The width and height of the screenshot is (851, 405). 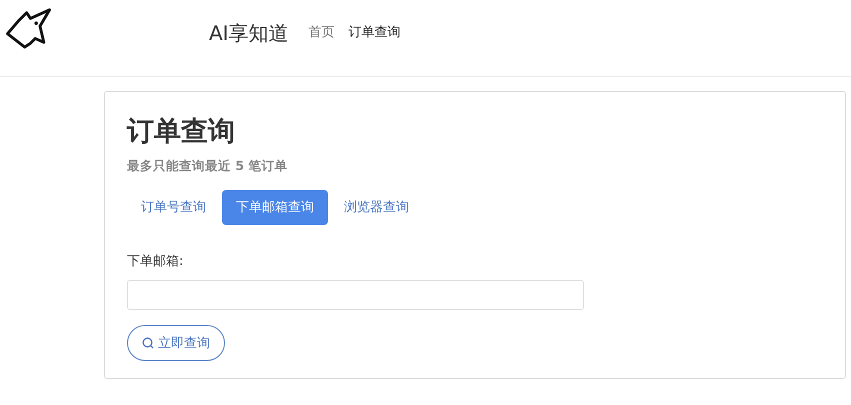 I want to click on nav-link: 首页, so click(x=321, y=33).